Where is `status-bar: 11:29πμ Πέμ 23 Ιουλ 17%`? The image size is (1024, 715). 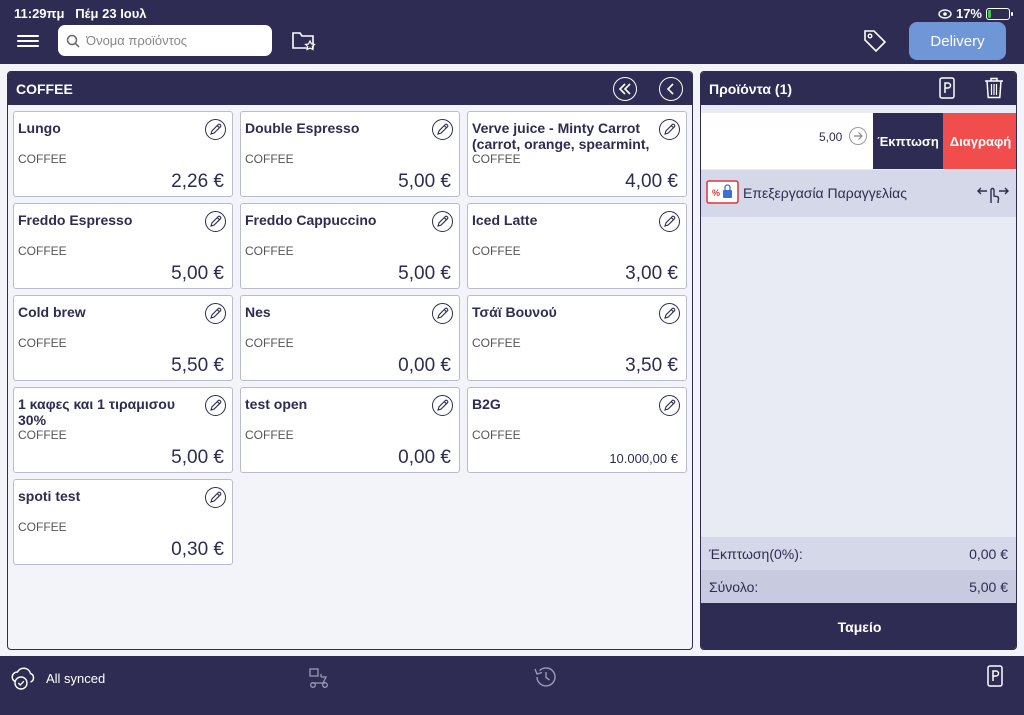
status-bar: 11:29πμ Πέμ 23 Ιουλ 17% is located at coordinates (512, 13).